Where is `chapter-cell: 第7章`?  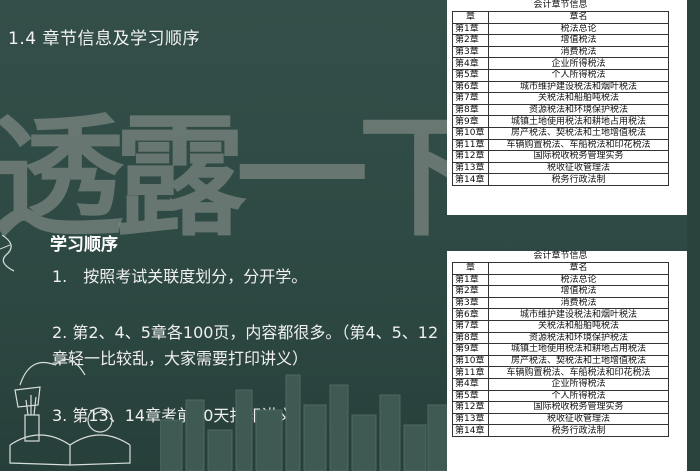
chapter-cell: 第7章 is located at coordinates (470, 326).